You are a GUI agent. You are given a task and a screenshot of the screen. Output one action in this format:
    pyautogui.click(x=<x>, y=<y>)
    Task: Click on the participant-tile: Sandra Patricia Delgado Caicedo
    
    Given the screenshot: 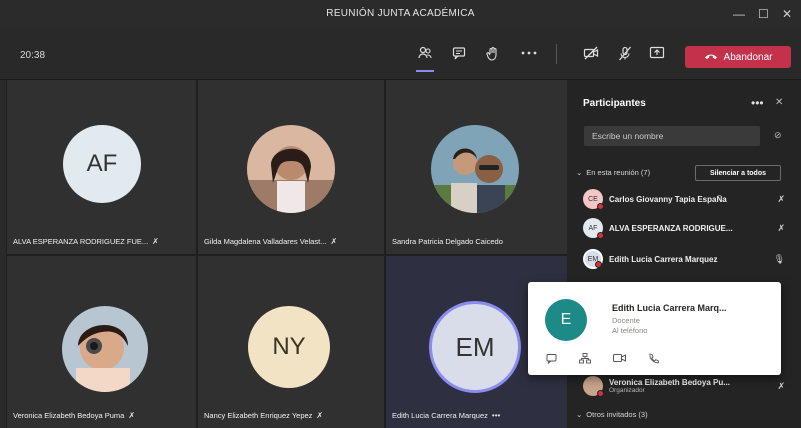 What is the action you would take?
    pyautogui.click(x=476, y=167)
    